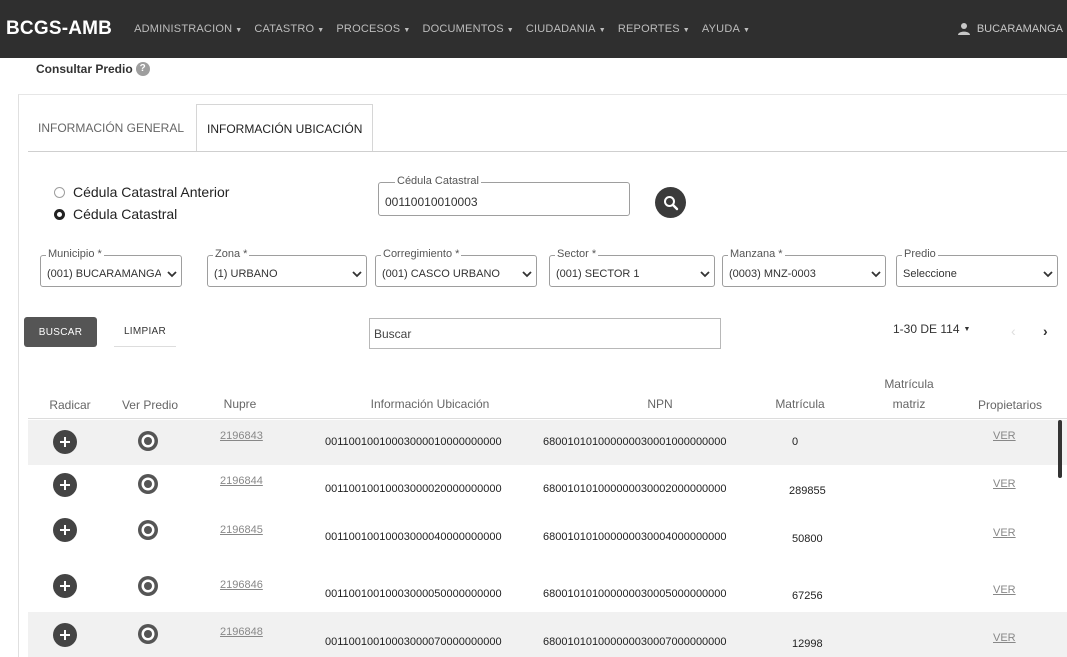 This screenshot has height=657, width=1067. What do you see at coordinates (240, 404) in the screenshot?
I see `header-nupre: Nupre` at bounding box center [240, 404].